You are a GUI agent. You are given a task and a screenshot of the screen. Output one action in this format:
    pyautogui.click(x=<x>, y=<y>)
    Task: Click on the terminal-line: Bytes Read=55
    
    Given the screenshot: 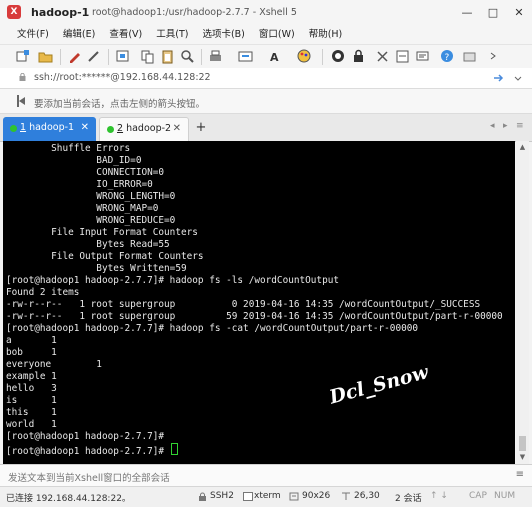 What is the action you would take?
    pyautogui.click(x=88, y=244)
    